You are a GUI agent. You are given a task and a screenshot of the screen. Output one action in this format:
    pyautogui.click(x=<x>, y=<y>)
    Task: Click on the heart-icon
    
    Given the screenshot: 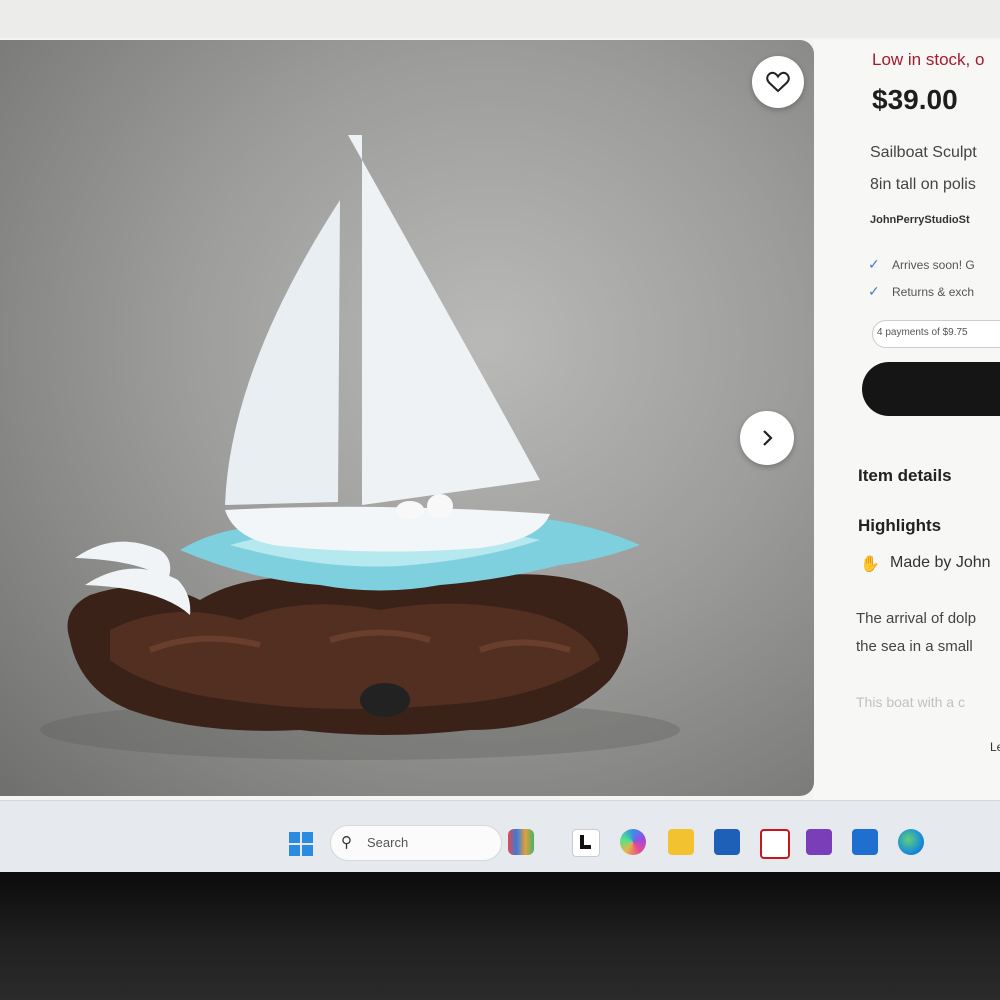 What is the action you would take?
    pyautogui.click(x=778, y=82)
    